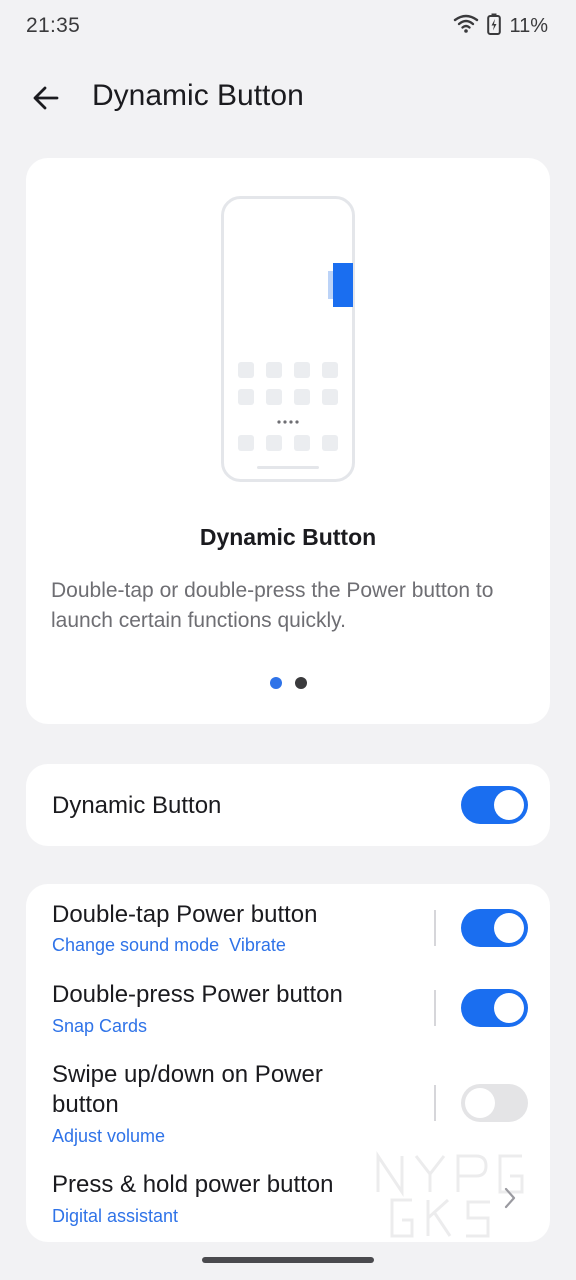  What do you see at coordinates (494, 26) in the screenshot?
I see `battery-charging-icon` at bounding box center [494, 26].